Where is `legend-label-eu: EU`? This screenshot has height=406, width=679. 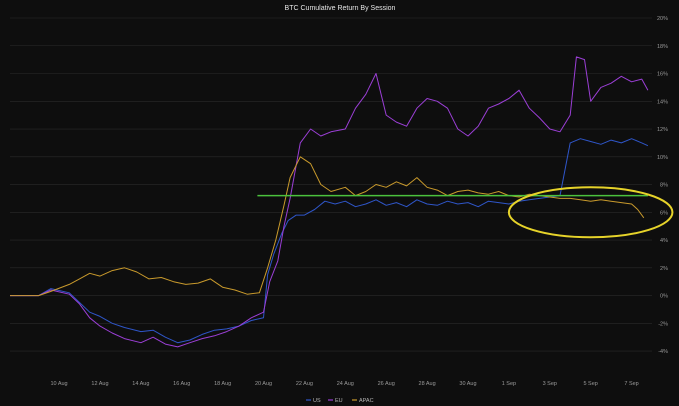
legend-label-eu: EU is located at coordinates (339, 401).